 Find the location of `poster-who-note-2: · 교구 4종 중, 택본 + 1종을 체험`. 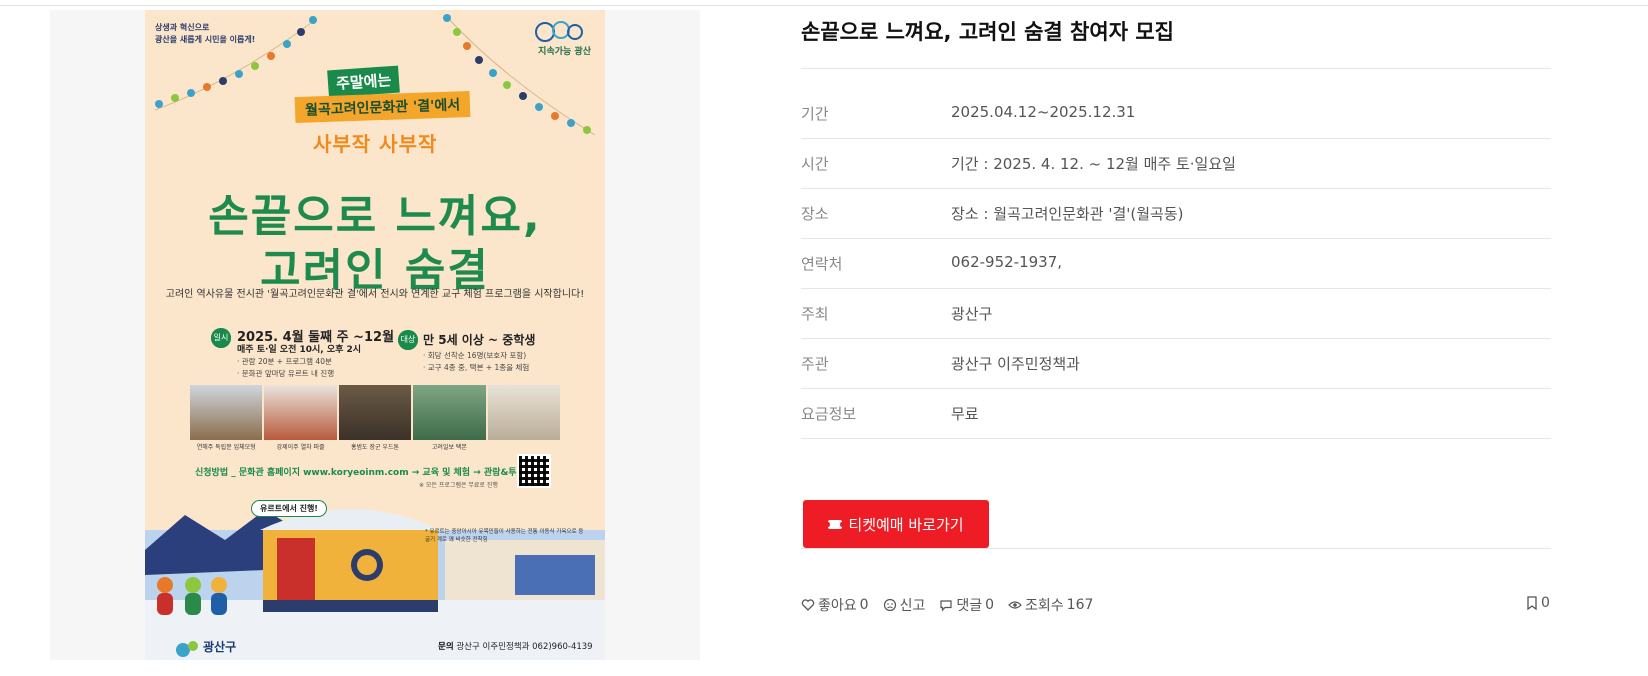

poster-who-note-2: · 교구 4종 중, 택본 + 1종을 체험 is located at coordinates (476, 367).